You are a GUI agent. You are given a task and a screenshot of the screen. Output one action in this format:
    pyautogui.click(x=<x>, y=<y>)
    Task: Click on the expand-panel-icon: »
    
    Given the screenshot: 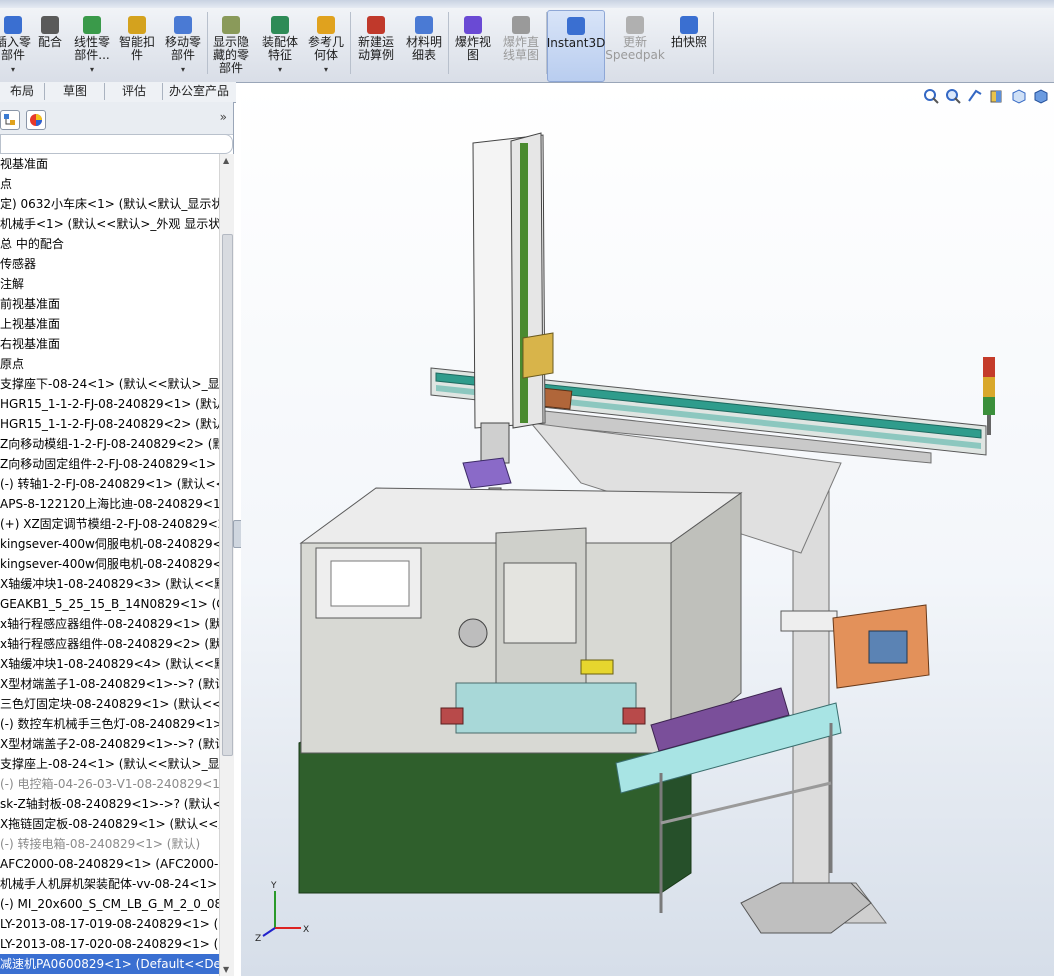 What is the action you would take?
    pyautogui.click(x=223, y=117)
    